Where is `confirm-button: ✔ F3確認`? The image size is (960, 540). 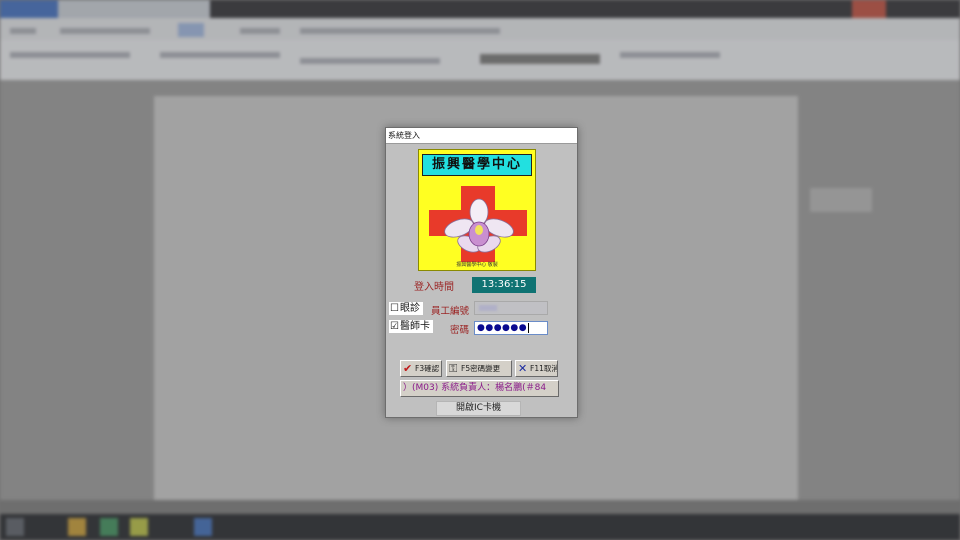
confirm-button: ✔ F3確認 is located at coordinates (421, 368).